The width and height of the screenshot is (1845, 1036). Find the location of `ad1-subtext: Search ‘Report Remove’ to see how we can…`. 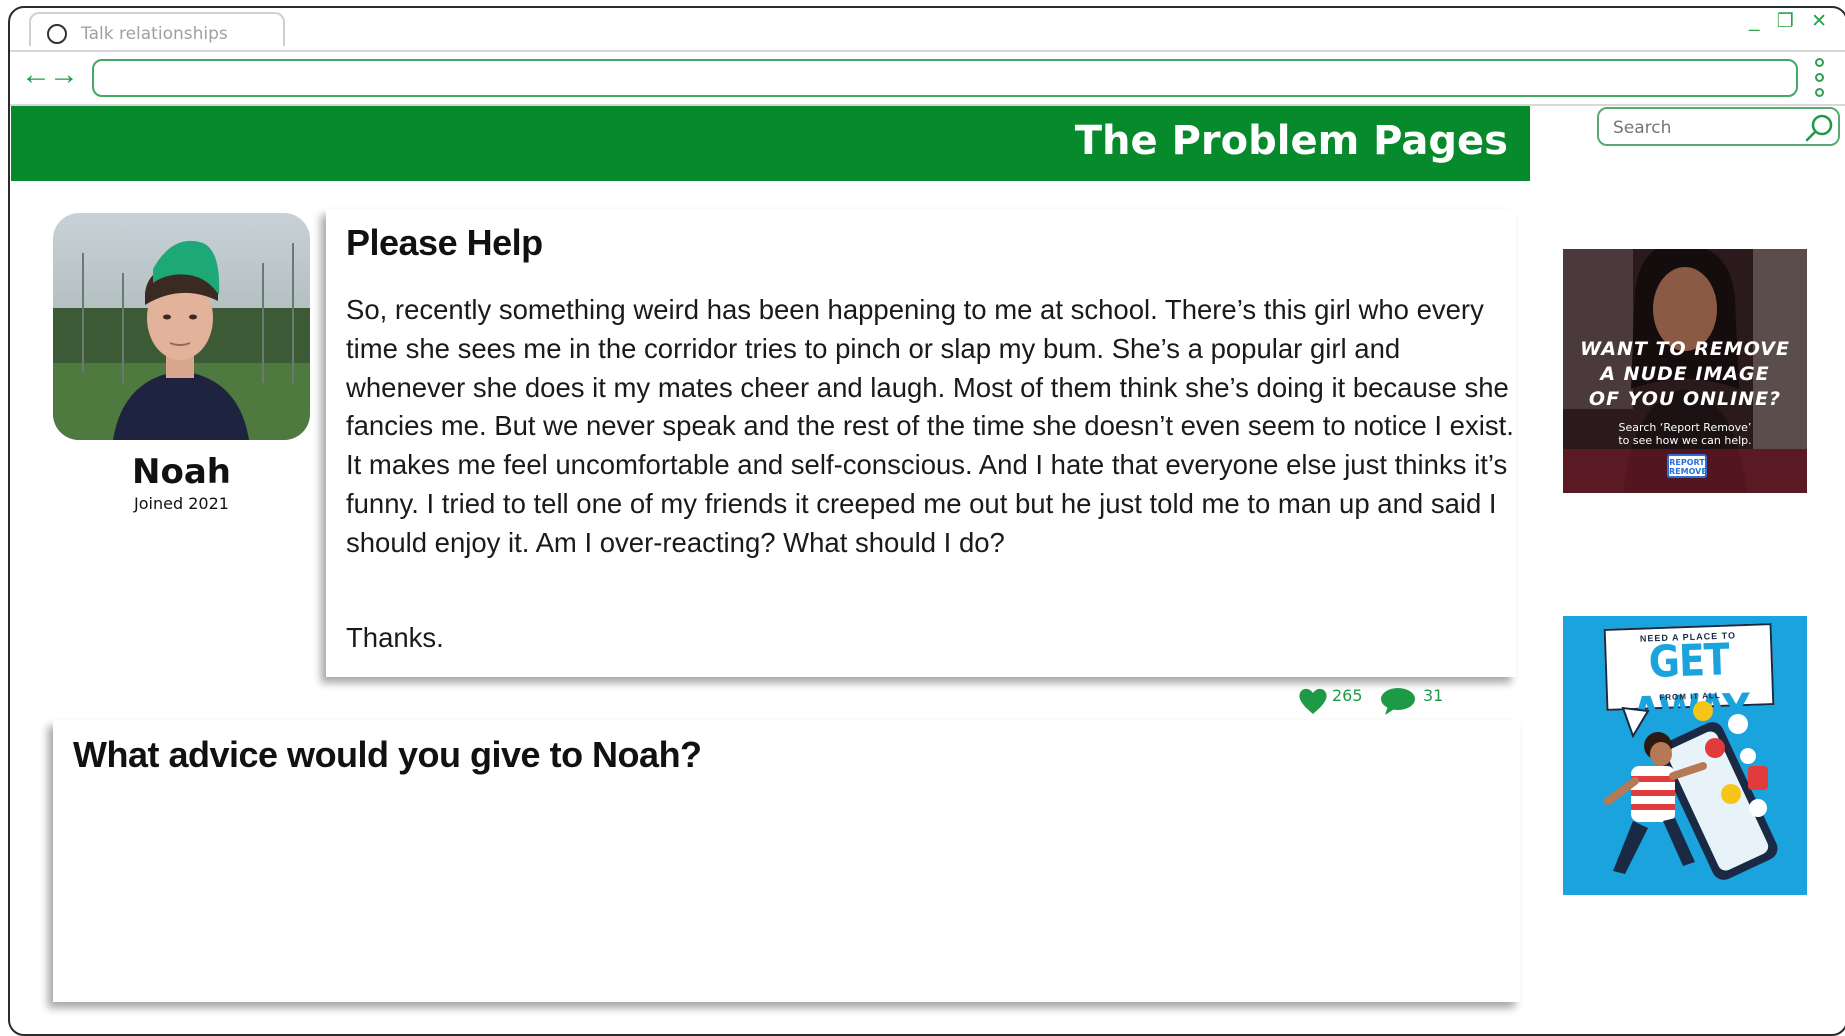

ad1-subtext: Search ‘Report Remove’ to see how we can… is located at coordinates (1685, 434).